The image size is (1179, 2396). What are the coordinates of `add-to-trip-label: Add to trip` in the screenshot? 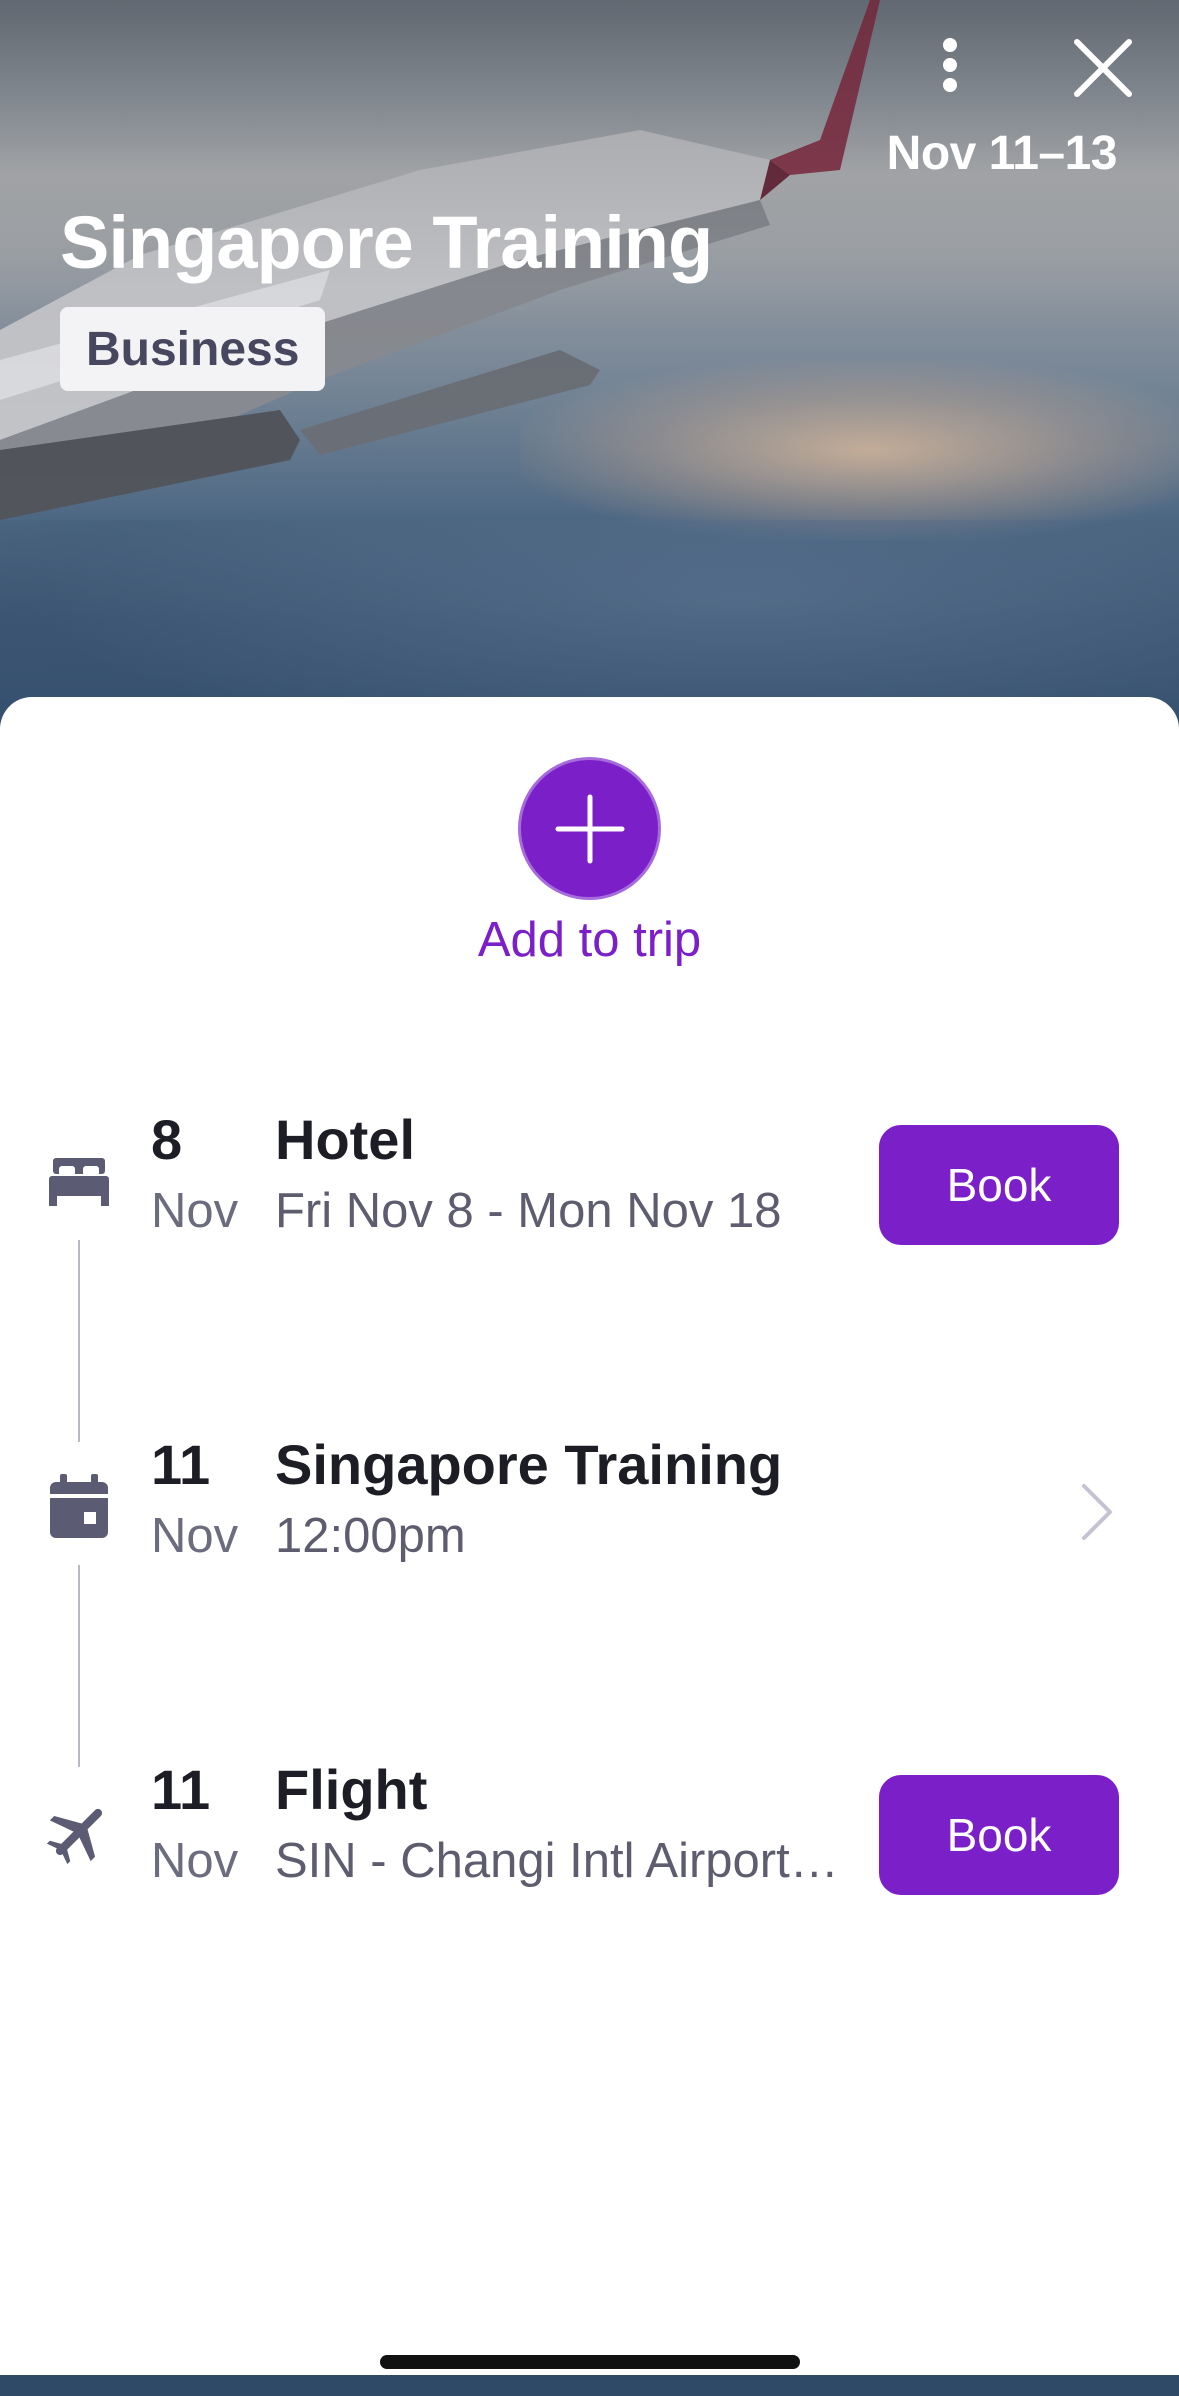 It's located at (589, 940).